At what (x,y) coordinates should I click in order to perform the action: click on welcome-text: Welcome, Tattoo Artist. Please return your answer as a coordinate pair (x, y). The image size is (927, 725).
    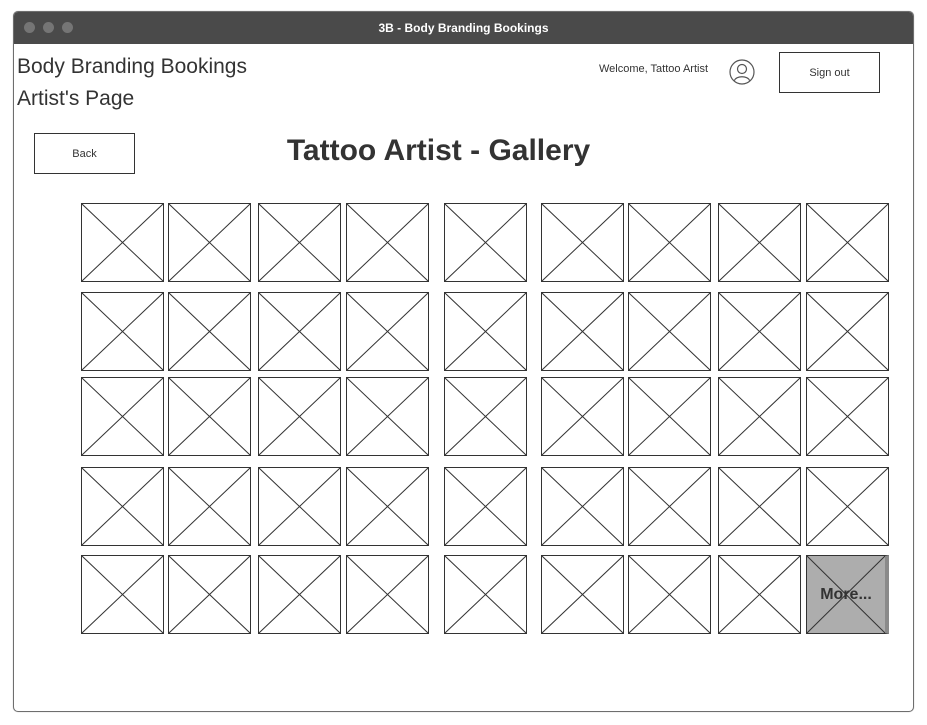
    Looking at the image, I should click on (654, 69).